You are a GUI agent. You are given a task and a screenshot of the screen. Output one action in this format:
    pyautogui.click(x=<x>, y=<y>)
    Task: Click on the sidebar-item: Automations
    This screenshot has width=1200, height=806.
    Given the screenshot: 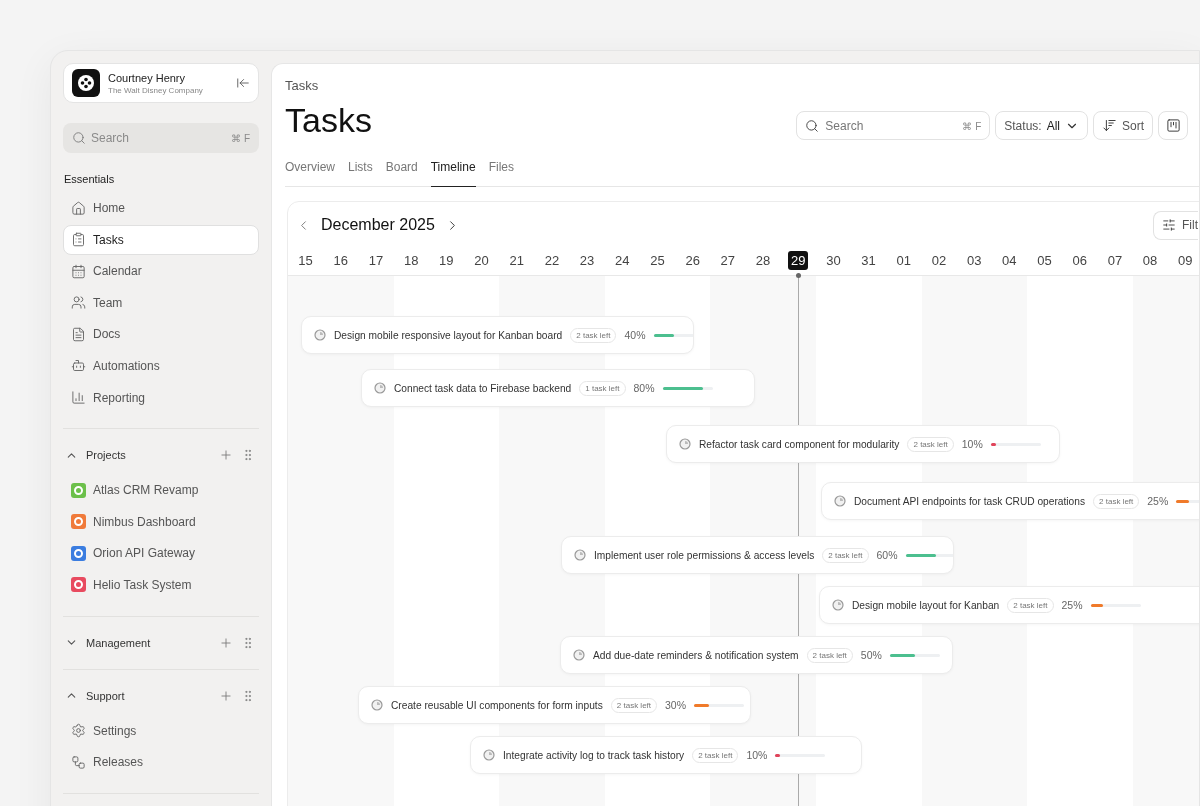 What is the action you would take?
    pyautogui.click(x=161, y=365)
    